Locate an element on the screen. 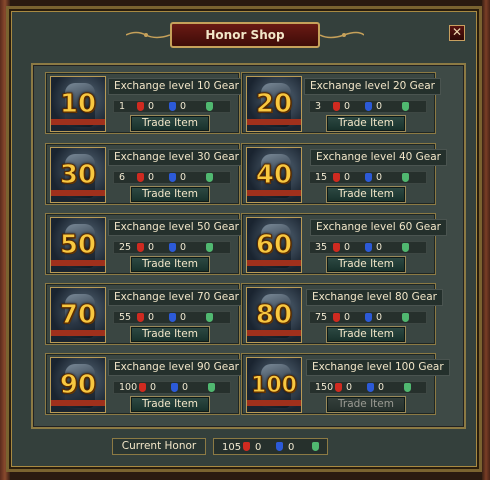 The width and height of the screenshot is (490, 480). gear-item-icon: 50 is located at coordinates (78, 245).